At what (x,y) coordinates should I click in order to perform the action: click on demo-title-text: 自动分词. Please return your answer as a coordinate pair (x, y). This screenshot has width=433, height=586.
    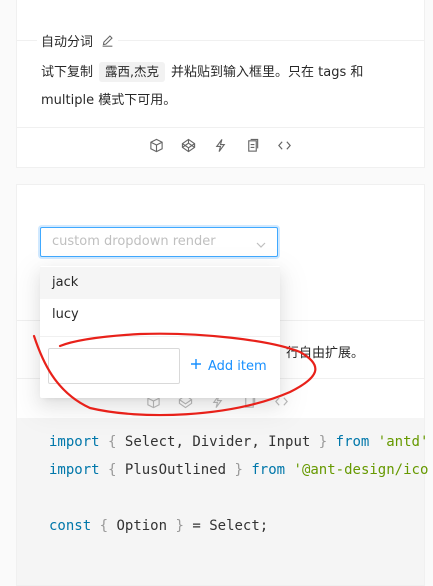
    Looking at the image, I should click on (67, 42).